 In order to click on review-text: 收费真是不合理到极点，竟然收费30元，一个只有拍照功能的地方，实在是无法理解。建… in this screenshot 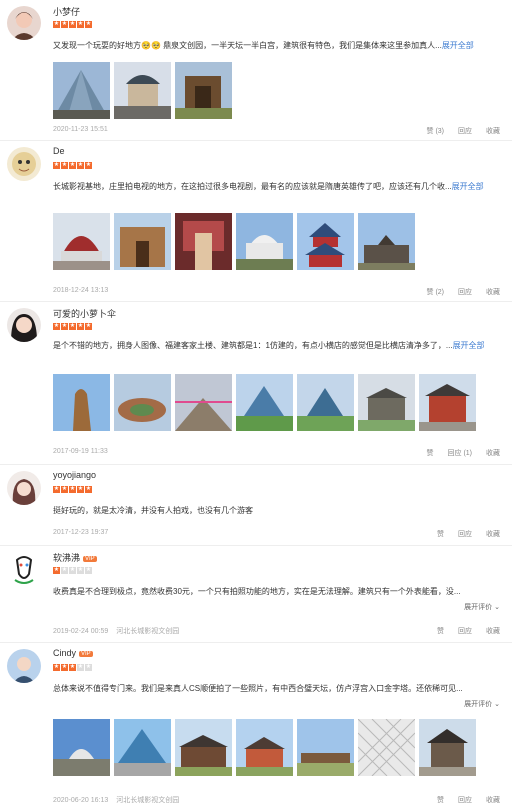, I will do `click(257, 591)`.